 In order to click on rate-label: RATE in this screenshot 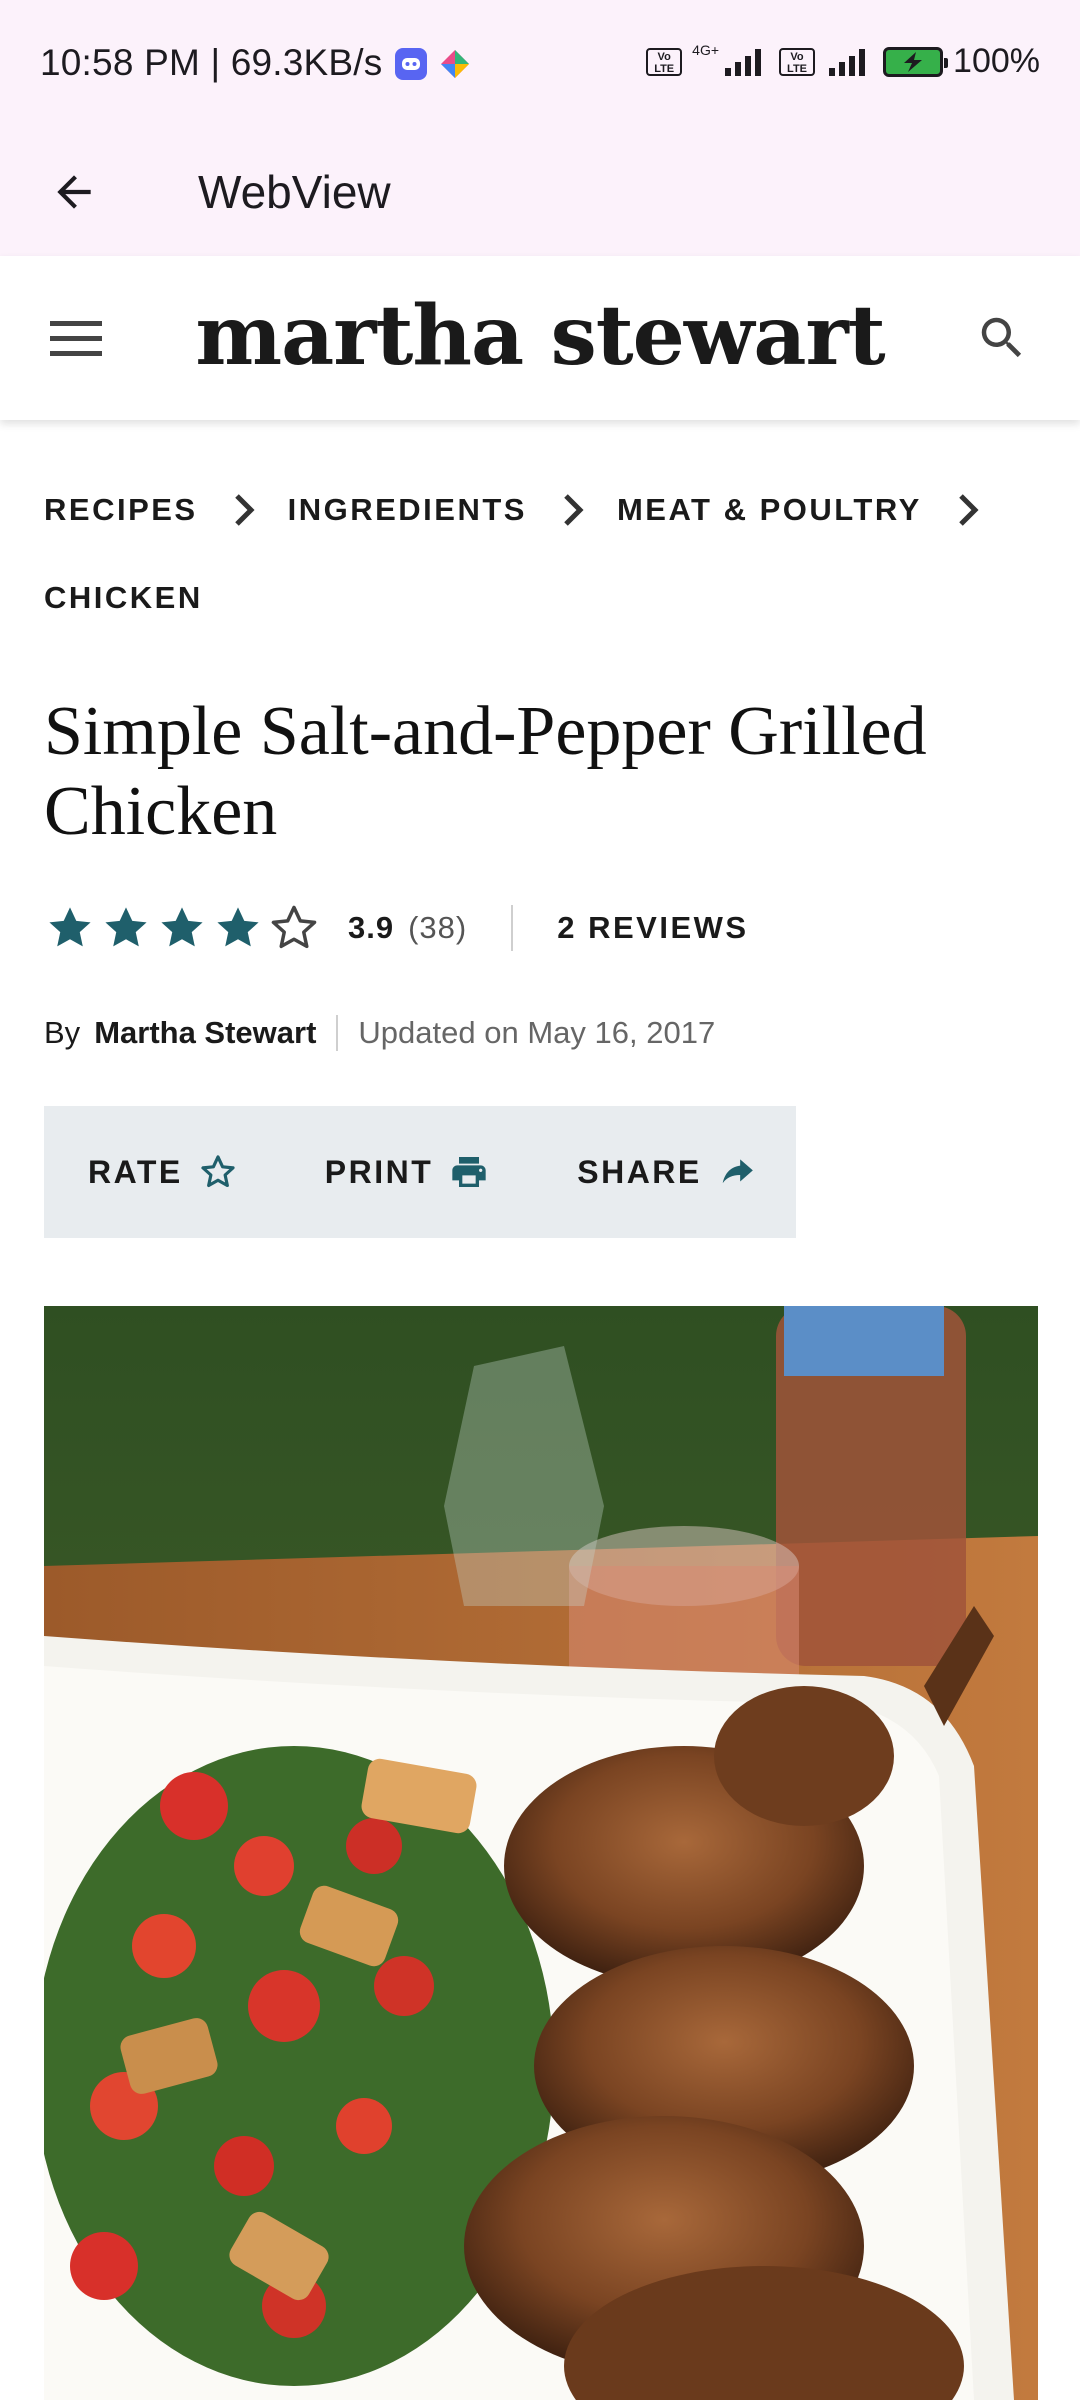, I will do `click(135, 1171)`.